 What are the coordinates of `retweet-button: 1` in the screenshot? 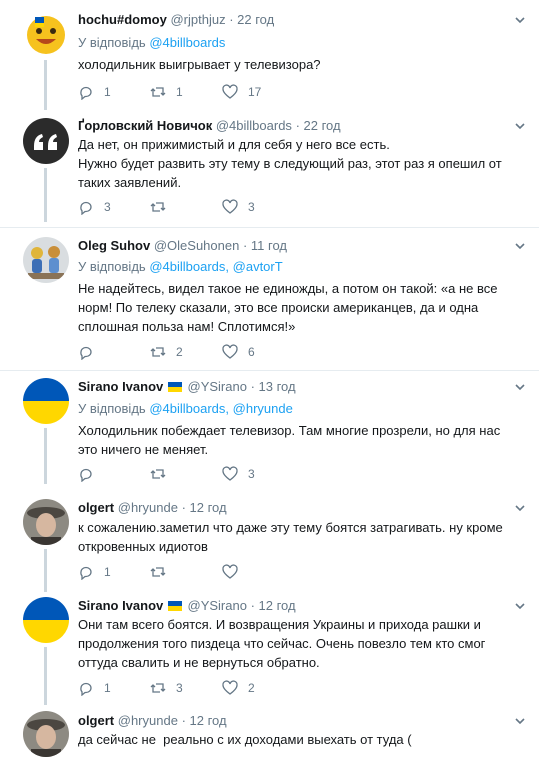 It's located at (166, 92).